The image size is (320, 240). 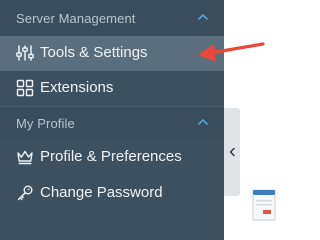 I want to click on sidebar-item-label: Extensions, so click(x=77, y=87).